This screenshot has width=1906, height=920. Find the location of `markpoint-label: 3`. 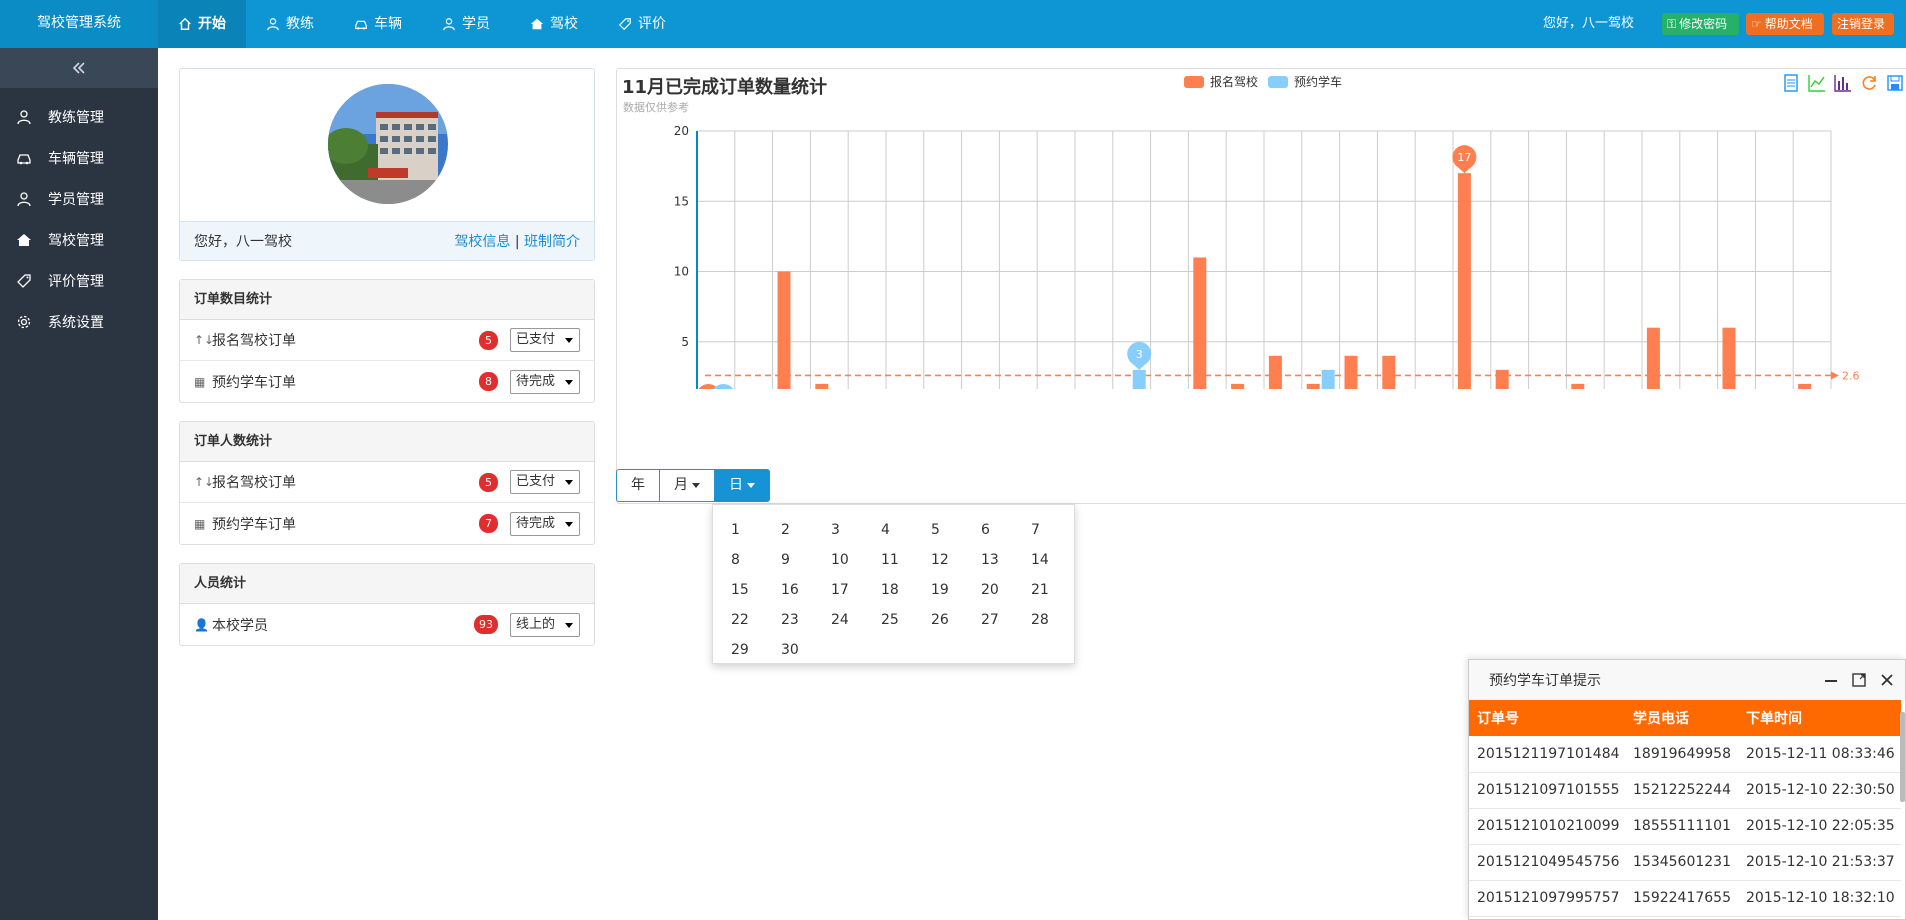

markpoint-label: 3 is located at coordinates (1139, 354).